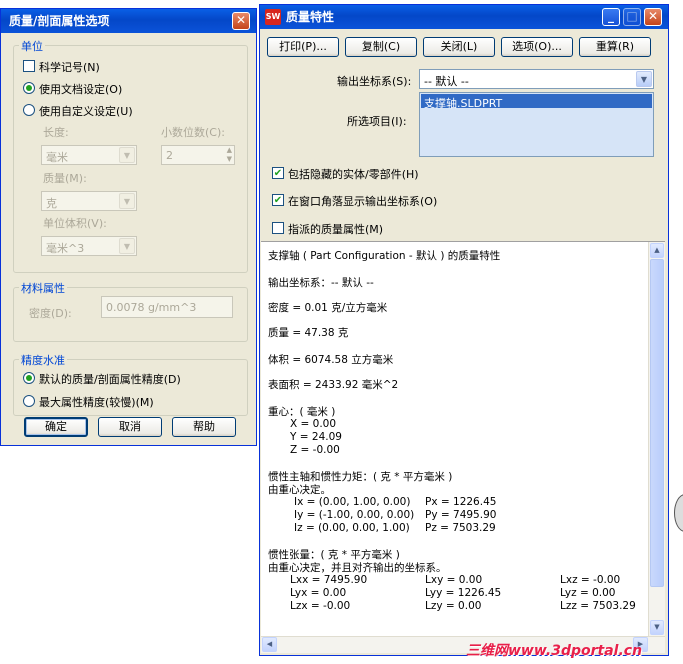 Image resolution: width=683 pixels, height=664 pixels. I want to click on mass-select: 克 ▼, so click(89, 201).